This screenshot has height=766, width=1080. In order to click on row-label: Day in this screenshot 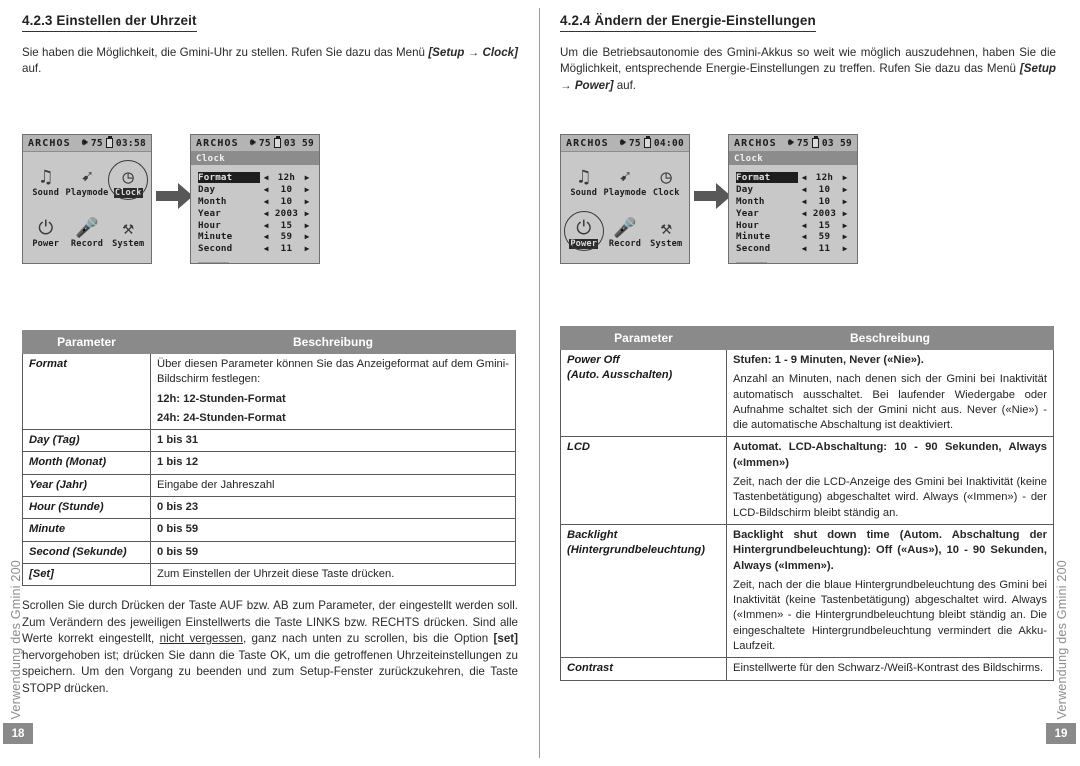, I will do `click(745, 190)`.